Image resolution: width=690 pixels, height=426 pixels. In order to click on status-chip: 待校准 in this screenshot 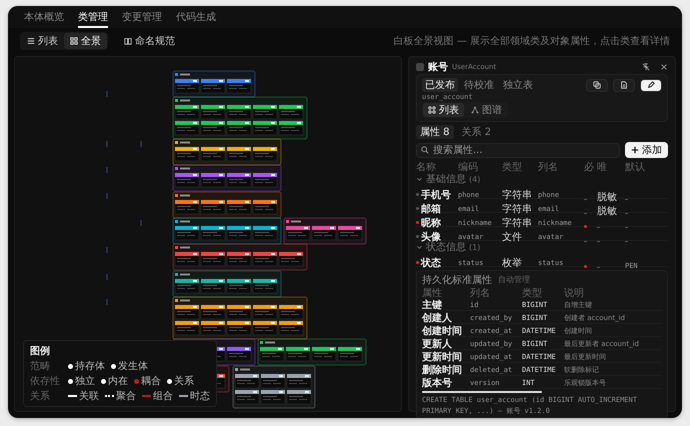, I will do `click(479, 85)`.